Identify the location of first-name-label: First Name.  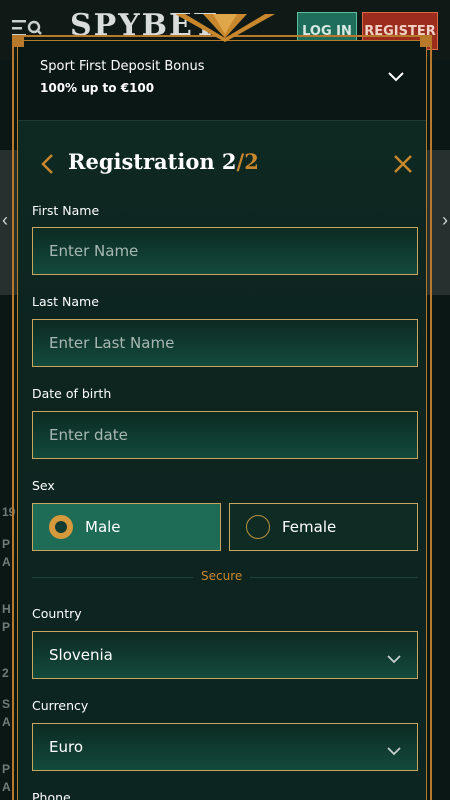
(66, 210).